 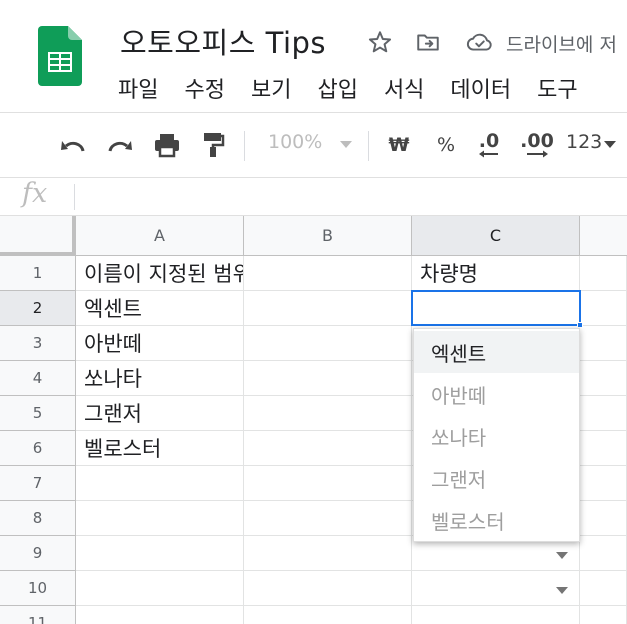 What do you see at coordinates (328, 553) in the screenshot?
I see `cell-b9` at bounding box center [328, 553].